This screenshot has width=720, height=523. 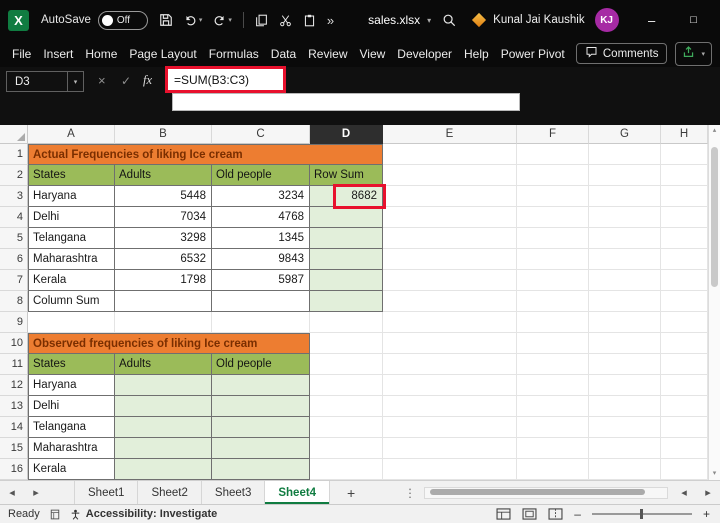 What do you see at coordinates (327, 53) in the screenshot?
I see `ribbon-tab-review: Review` at bounding box center [327, 53].